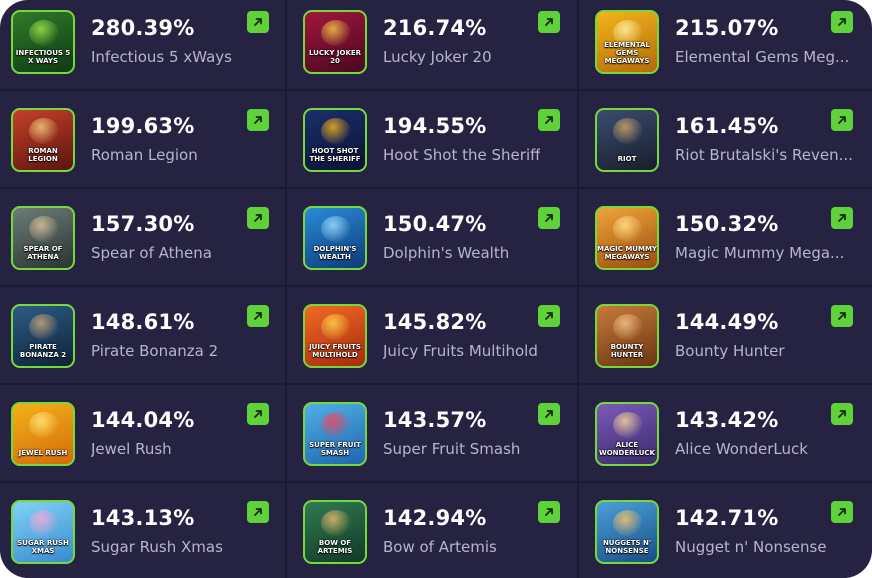  I want to click on game-thumbnail: JUICY FRUITS MULTIHOLD, so click(335, 336).